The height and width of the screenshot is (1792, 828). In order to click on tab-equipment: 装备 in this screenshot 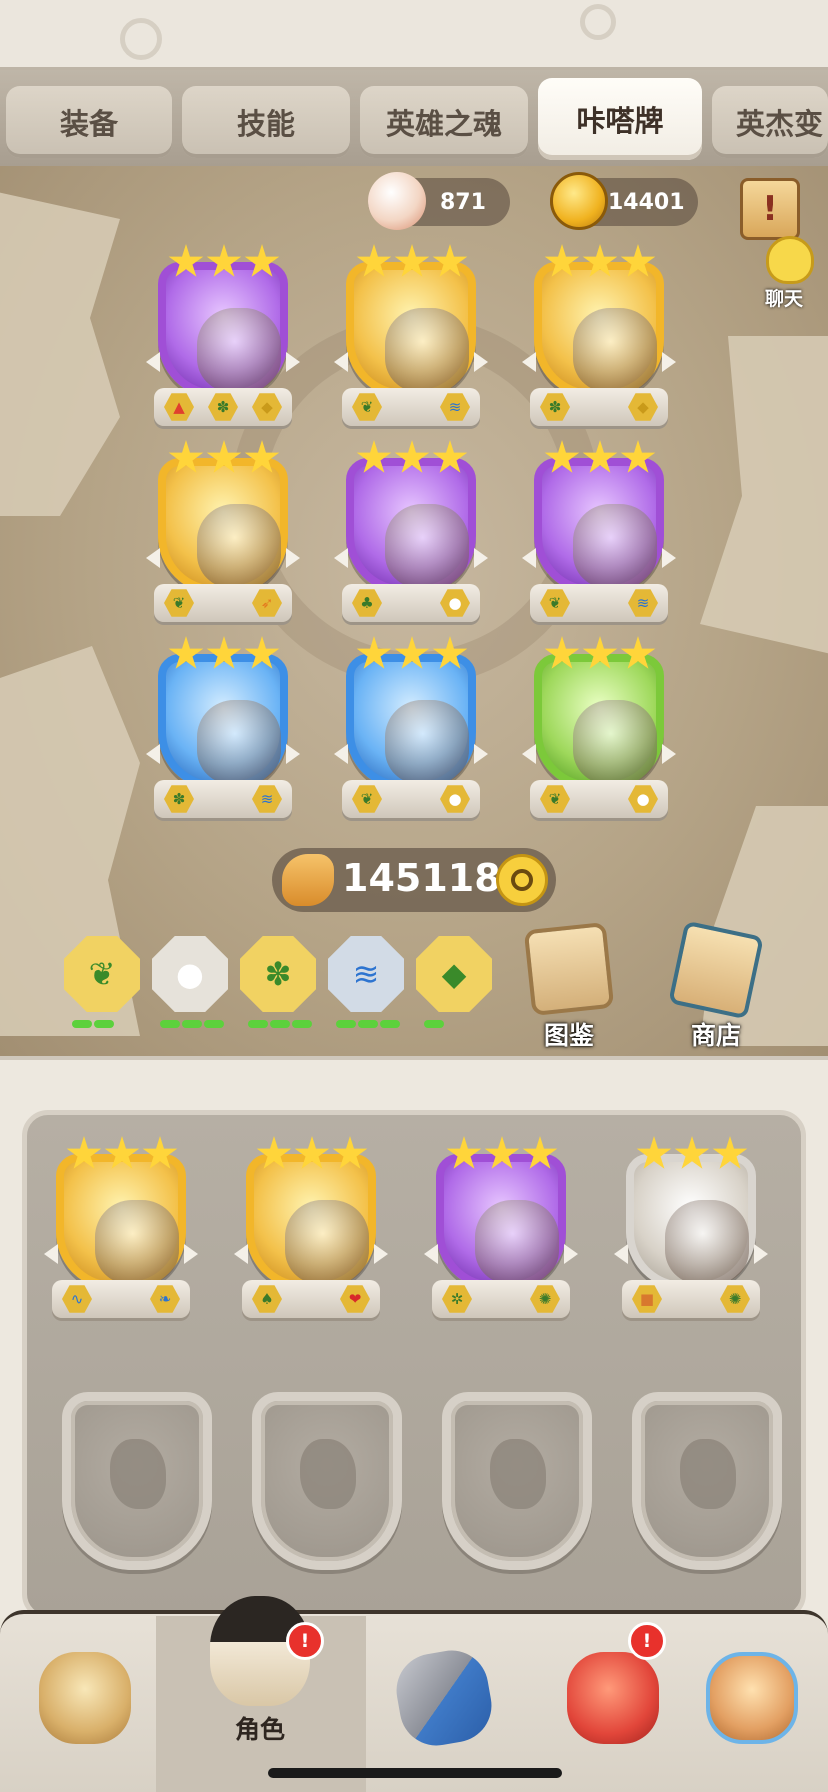, I will do `click(89, 122)`.